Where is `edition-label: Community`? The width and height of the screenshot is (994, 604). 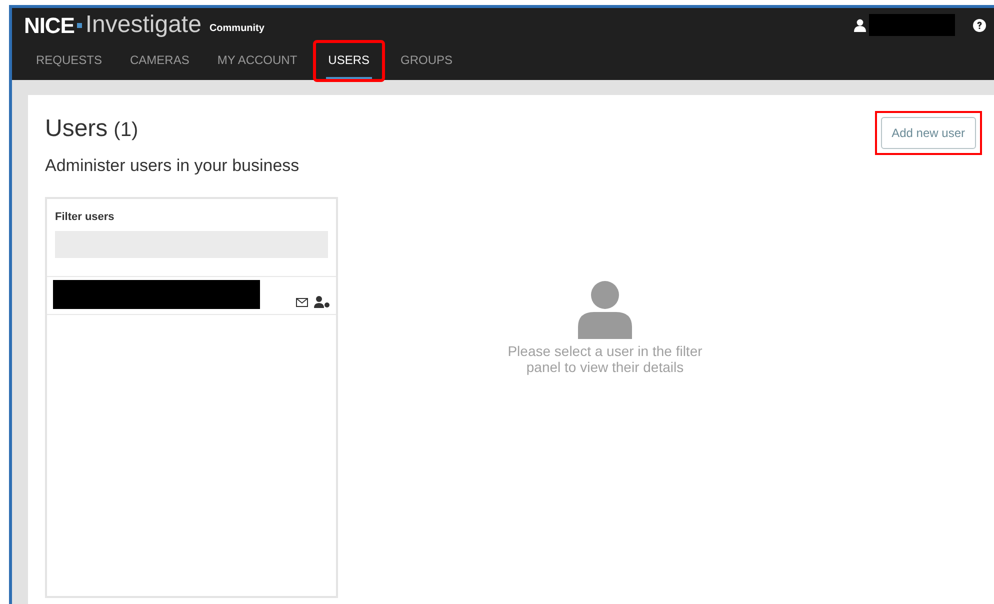
edition-label: Community is located at coordinates (236, 29).